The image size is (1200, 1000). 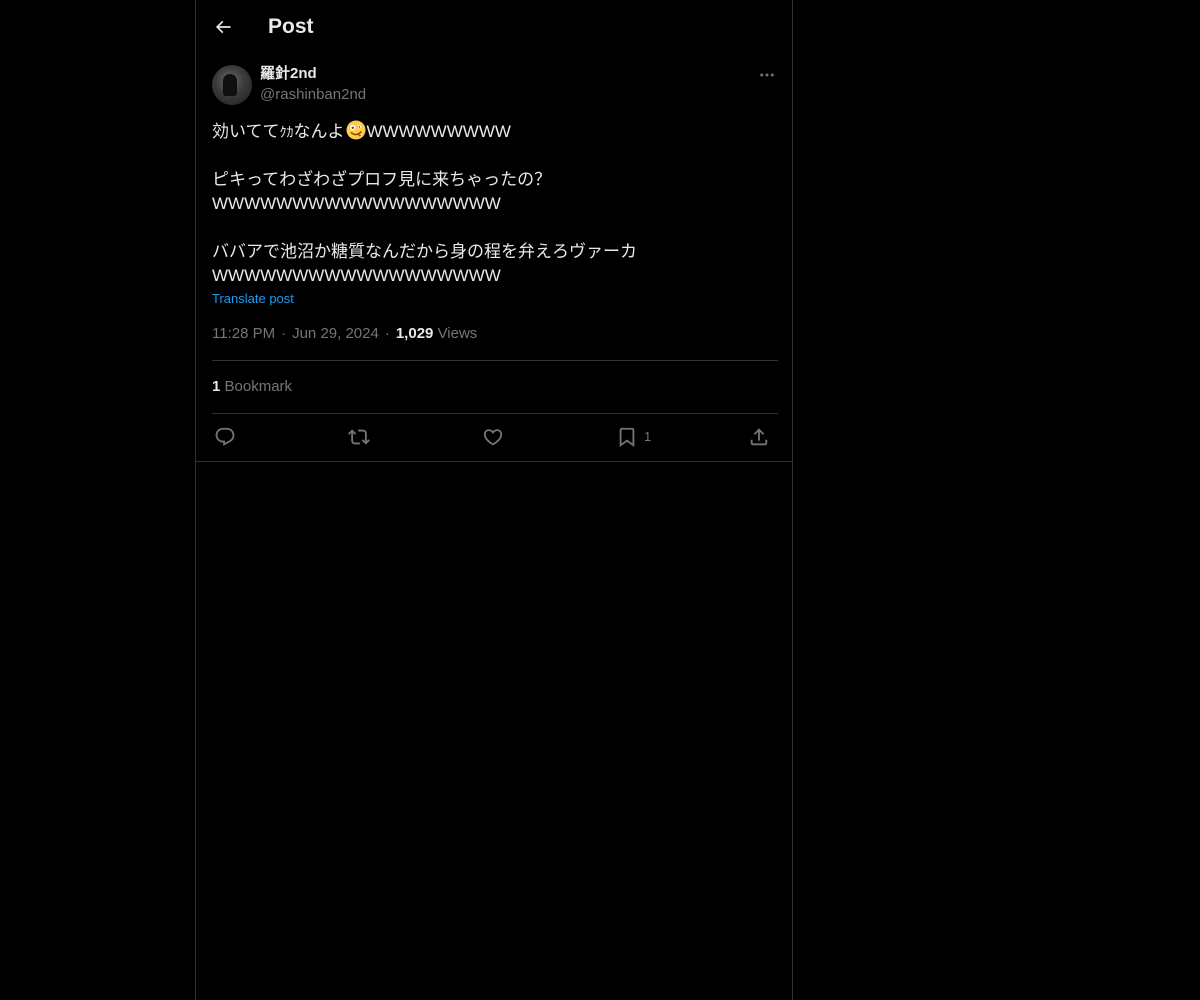 I want to click on zany-face-emoji, so click(x=355, y=130).